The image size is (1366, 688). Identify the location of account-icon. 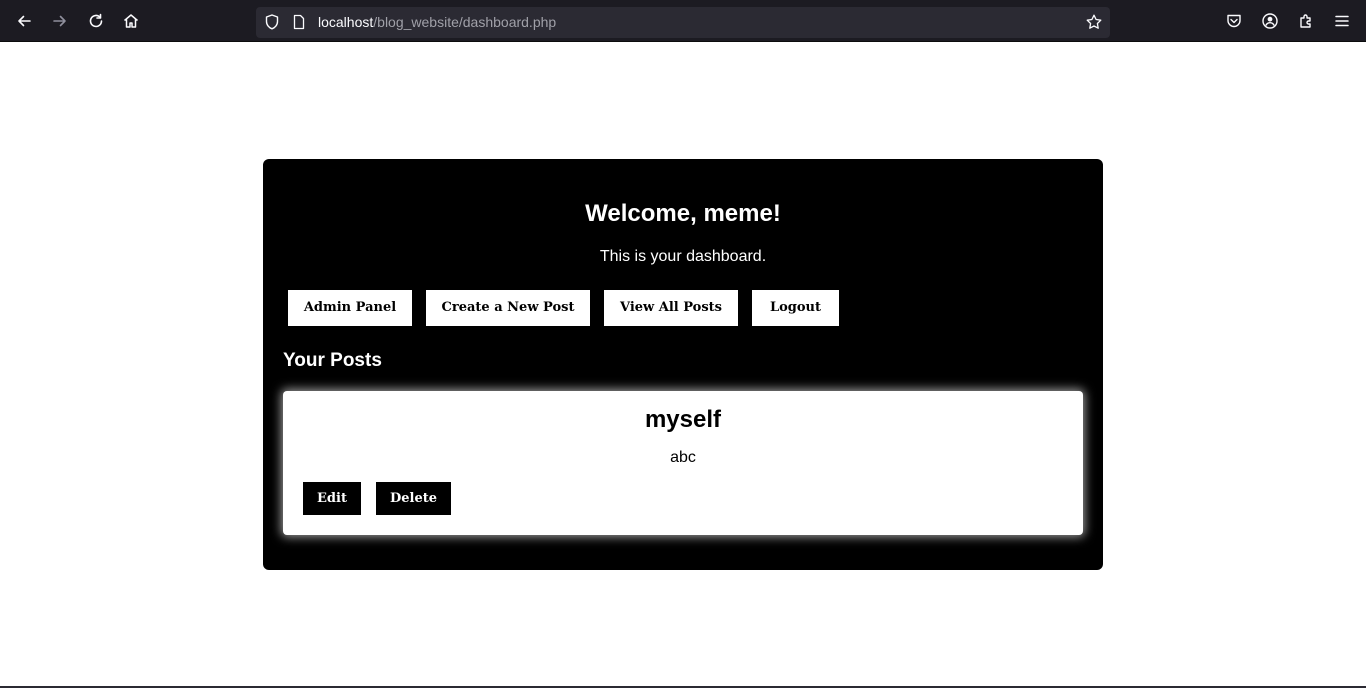
(1270, 21).